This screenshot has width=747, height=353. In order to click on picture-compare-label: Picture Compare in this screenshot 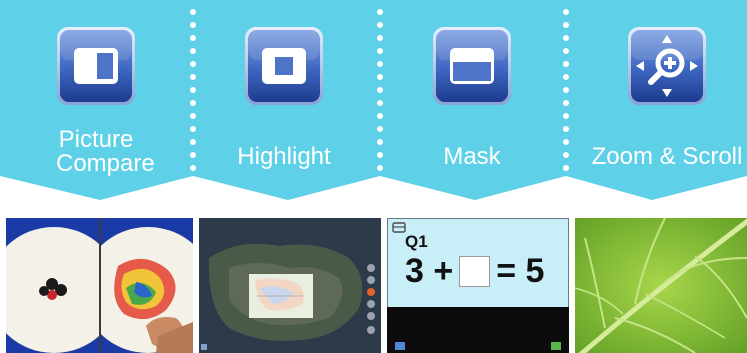, I will do `click(105, 151)`.